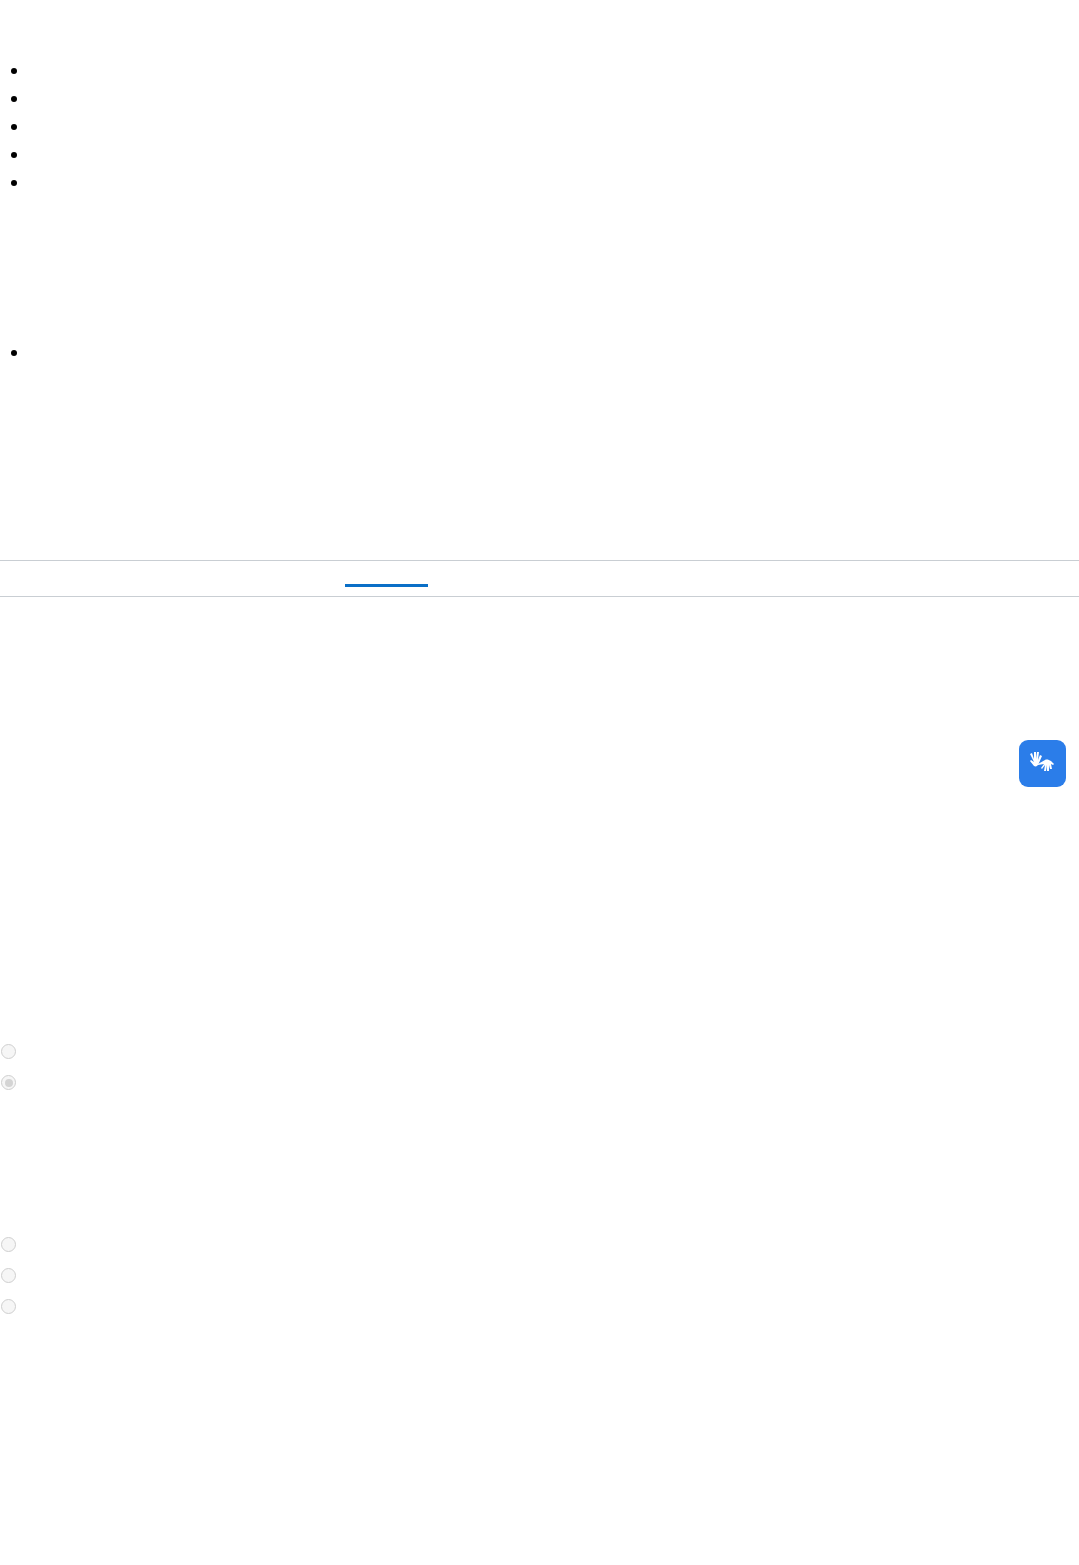 This screenshot has width=1079, height=1565. What do you see at coordinates (1042, 763) in the screenshot?
I see `accessibility-button` at bounding box center [1042, 763].